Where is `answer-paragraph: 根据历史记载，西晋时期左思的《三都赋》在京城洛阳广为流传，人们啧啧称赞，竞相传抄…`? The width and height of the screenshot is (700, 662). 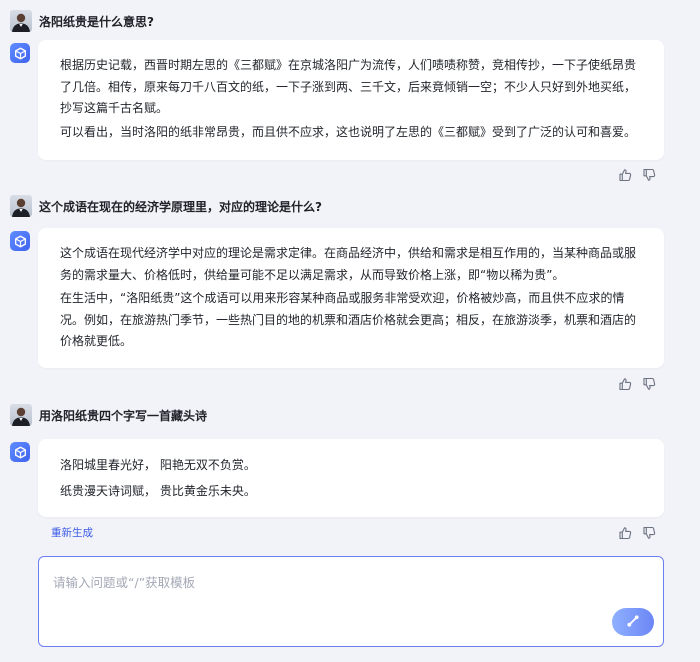
answer-paragraph: 根据历史记载，西晋时期左思的《三都赋》在京城洛阳广为流传，人们啧啧称赞，竞相传抄… is located at coordinates (348, 86).